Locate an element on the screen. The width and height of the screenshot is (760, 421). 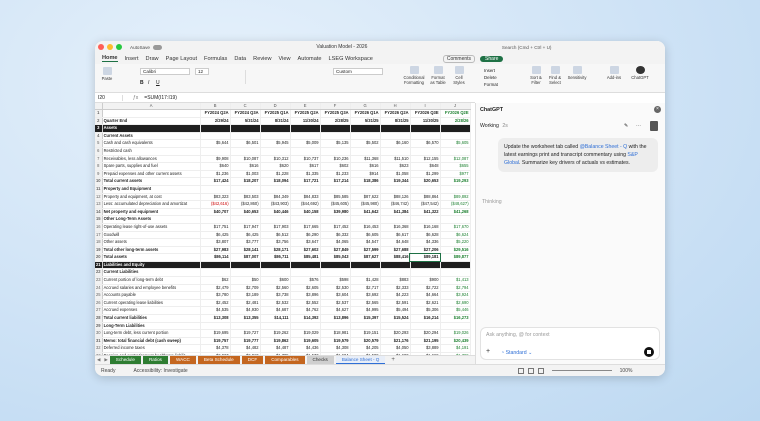
row-label: Current Assets is located at coordinates (151, 136).